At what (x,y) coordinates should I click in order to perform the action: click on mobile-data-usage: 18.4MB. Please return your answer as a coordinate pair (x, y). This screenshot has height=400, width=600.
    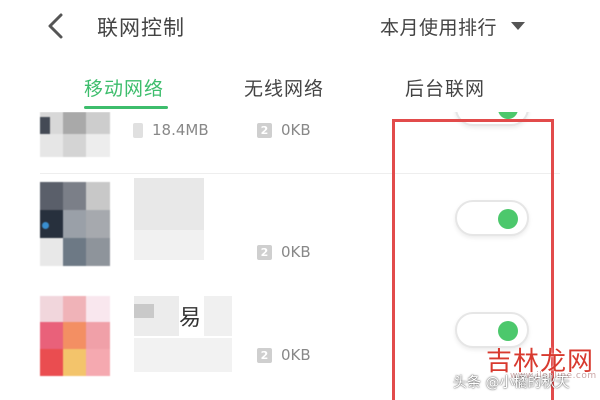
    Looking at the image, I should click on (171, 130).